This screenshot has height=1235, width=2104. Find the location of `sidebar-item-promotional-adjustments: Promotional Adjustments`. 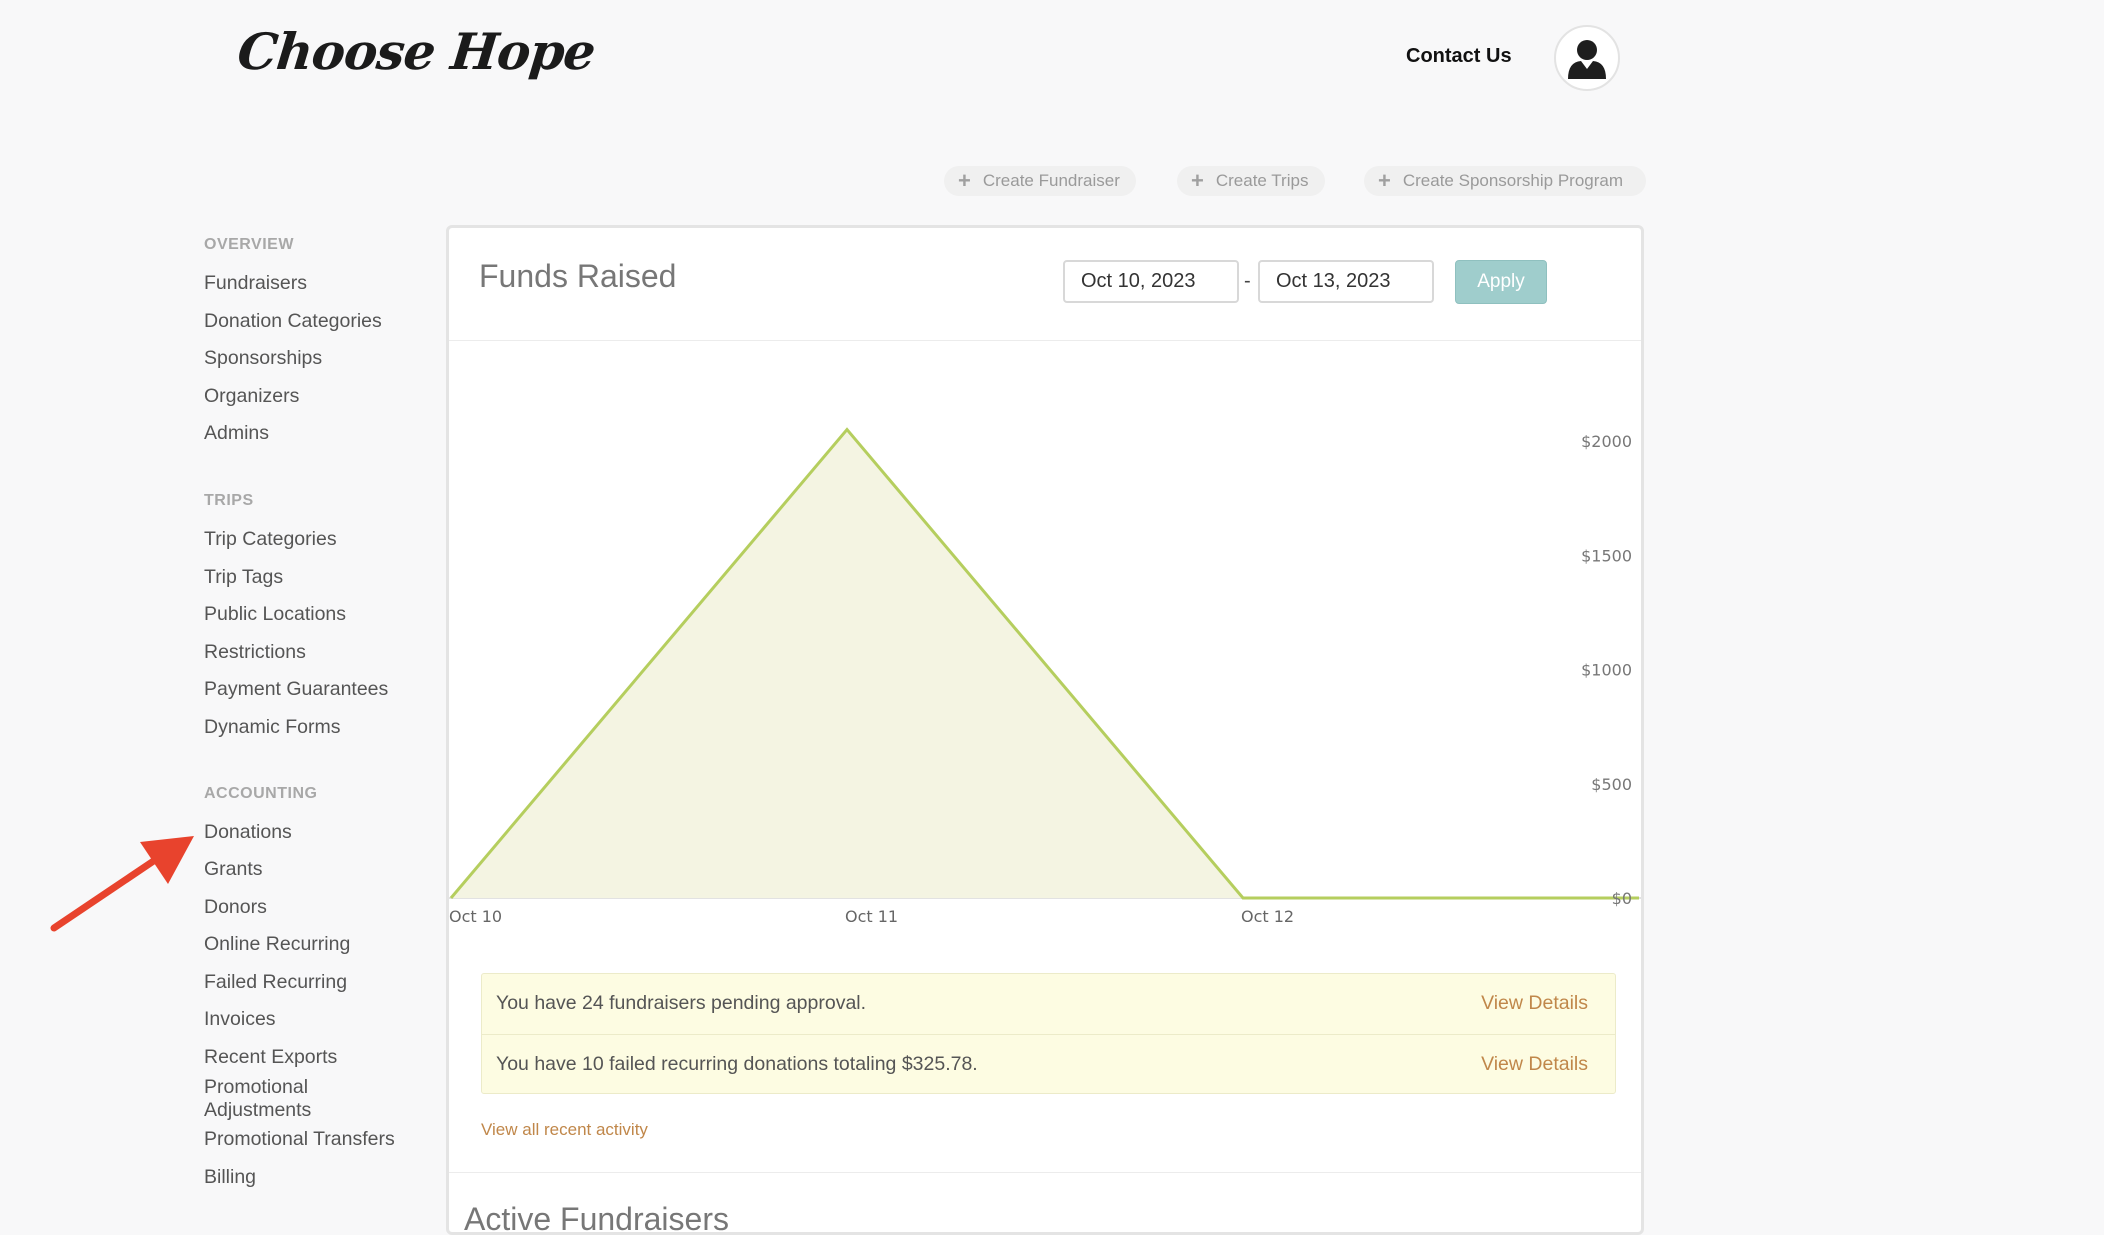

sidebar-item-promotional-adjustments: Promotional Adjustments is located at coordinates (274, 1099).